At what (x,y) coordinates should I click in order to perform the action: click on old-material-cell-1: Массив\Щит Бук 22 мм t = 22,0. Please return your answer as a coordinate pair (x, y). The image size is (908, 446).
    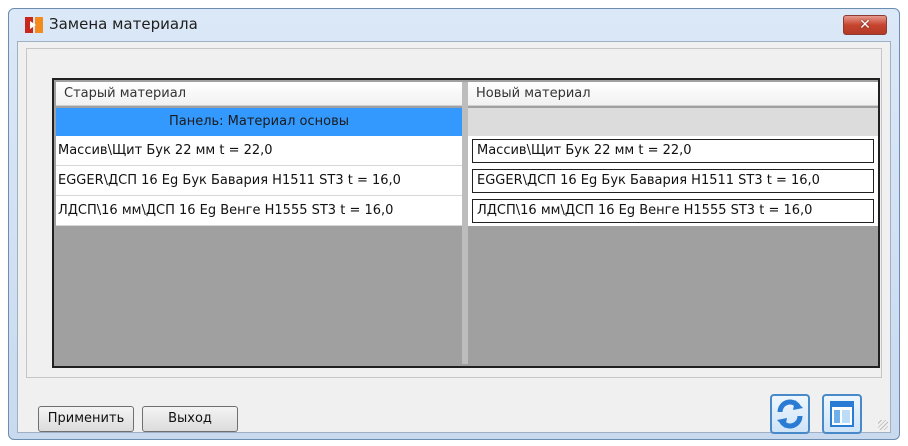
    Looking at the image, I should click on (259, 151).